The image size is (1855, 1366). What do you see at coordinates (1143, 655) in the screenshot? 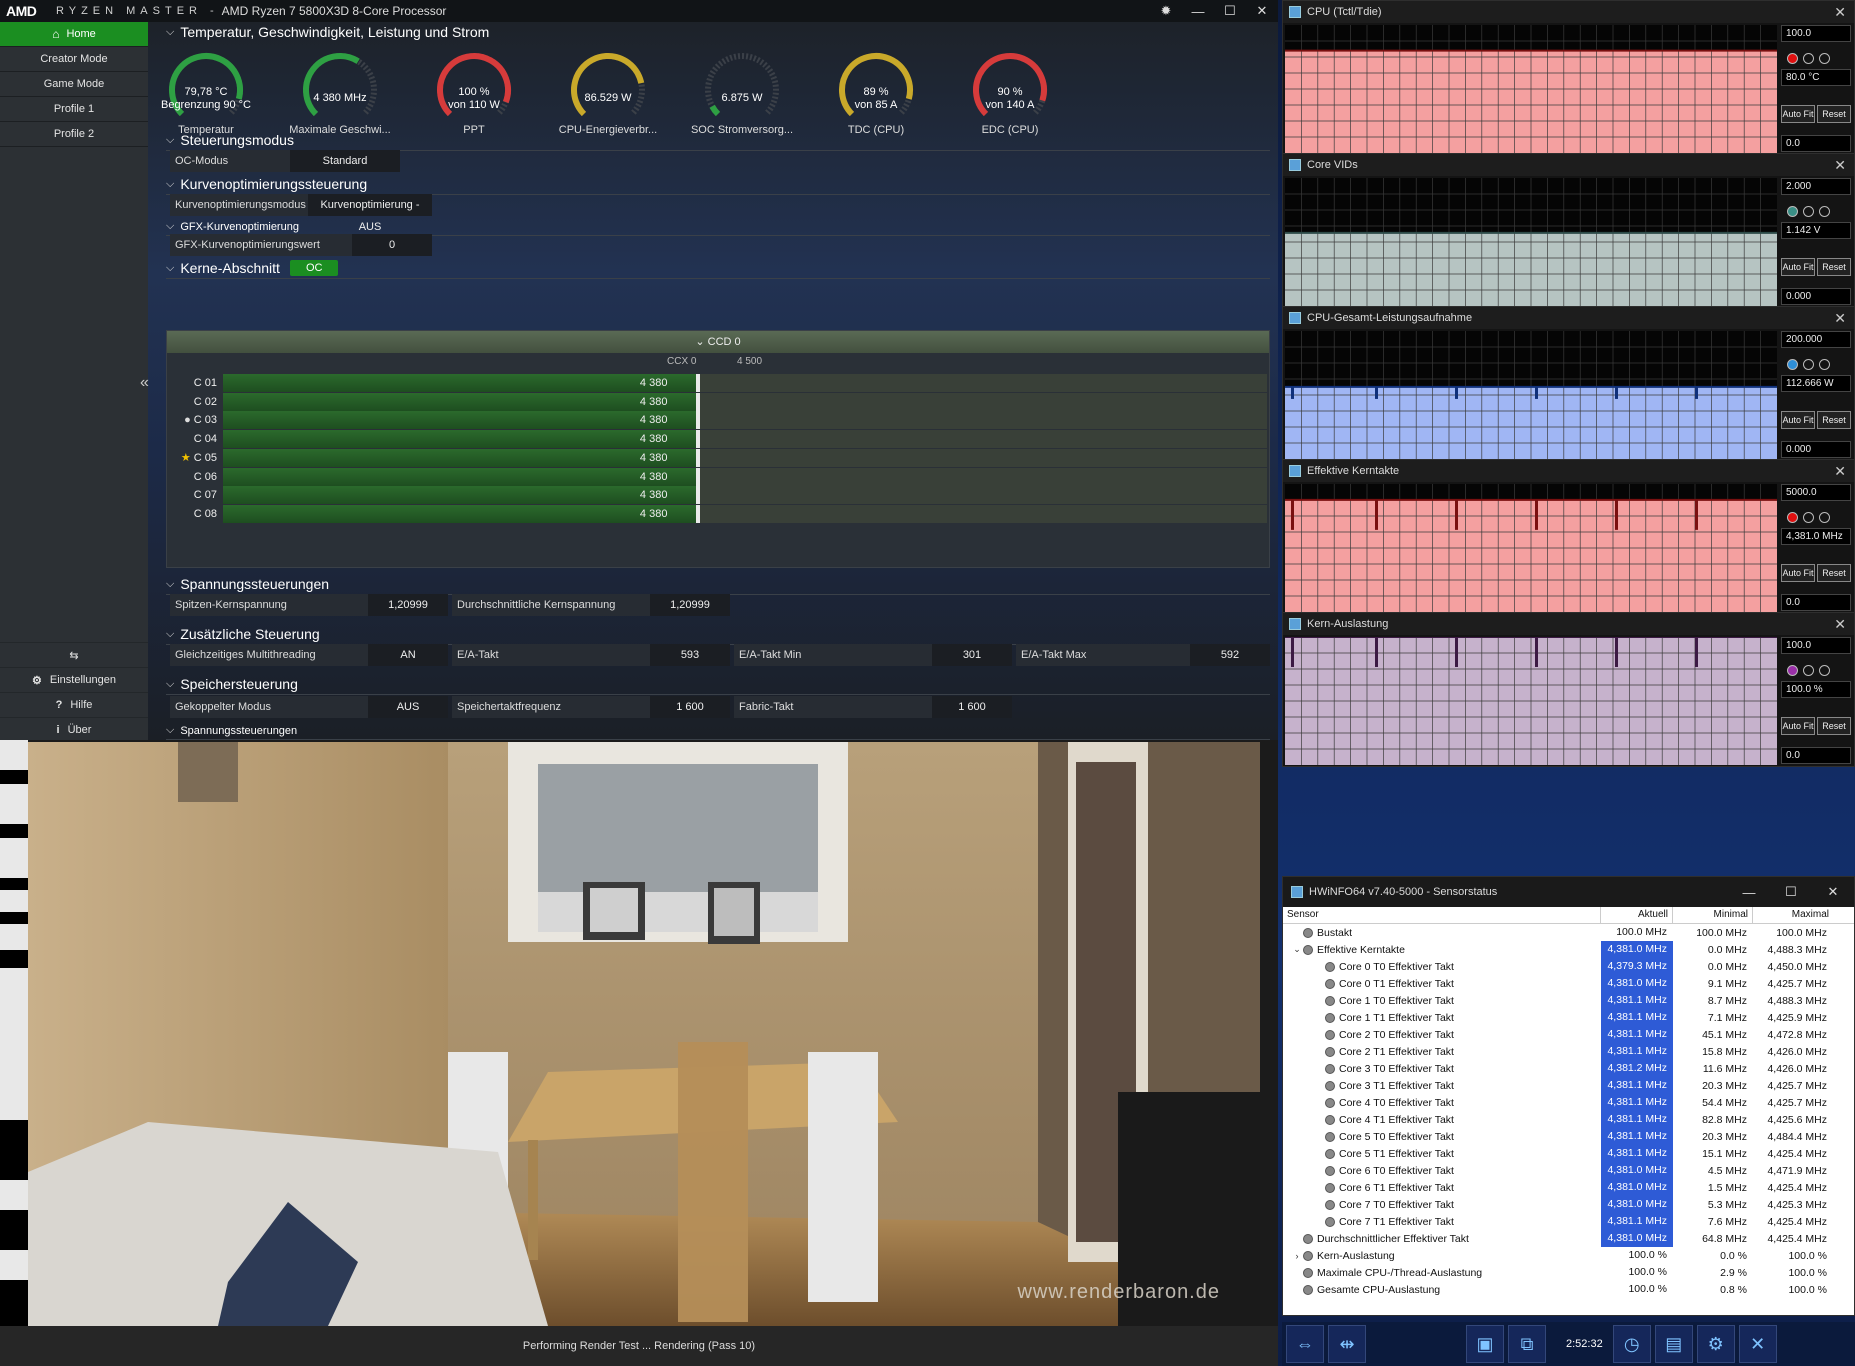
I see `io-clock-max-field: E/A-Takt Max 592` at bounding box center [1143, 655].